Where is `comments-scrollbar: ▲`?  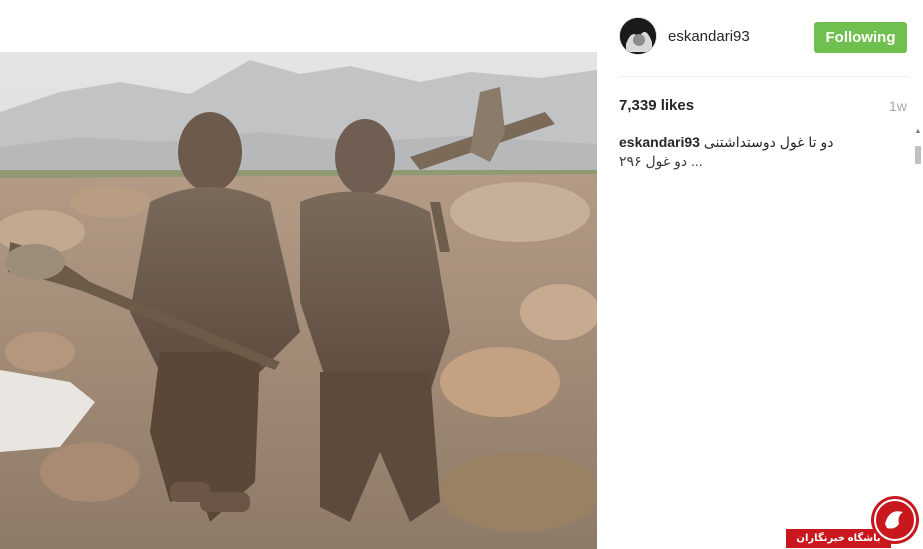
comments-scrollbar: ▲ is located at coordinates (918, 147).